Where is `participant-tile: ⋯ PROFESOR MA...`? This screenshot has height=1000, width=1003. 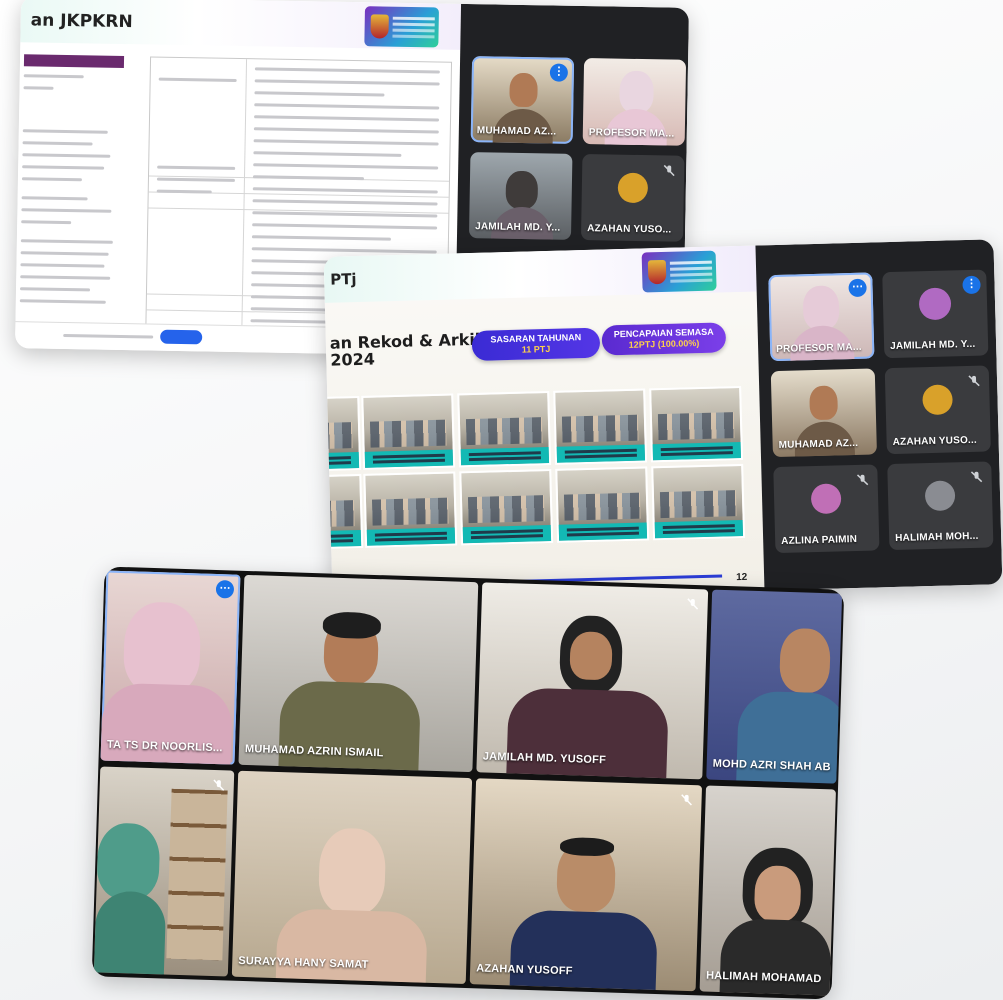 participant-tile: ⋯ PROFESOR MA... is located at coordinates (821, 317).